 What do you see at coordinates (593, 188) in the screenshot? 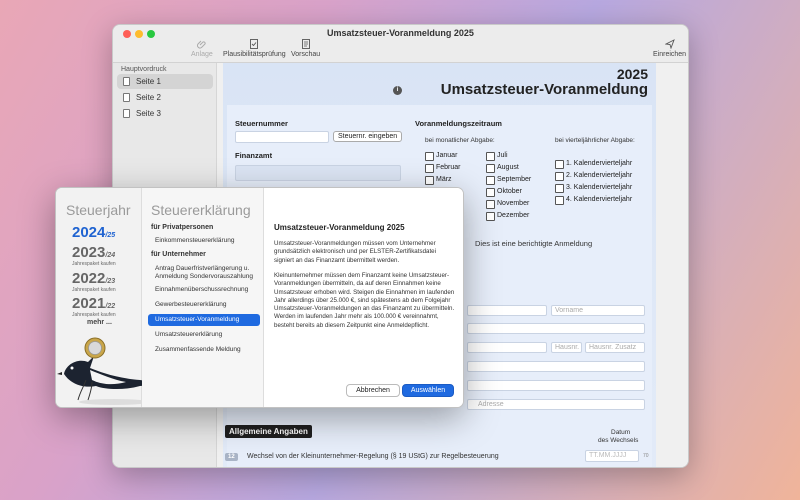
I see `quarter-checkbox: 3. Kalendervierteljahr` at bounding box center [593, 188].